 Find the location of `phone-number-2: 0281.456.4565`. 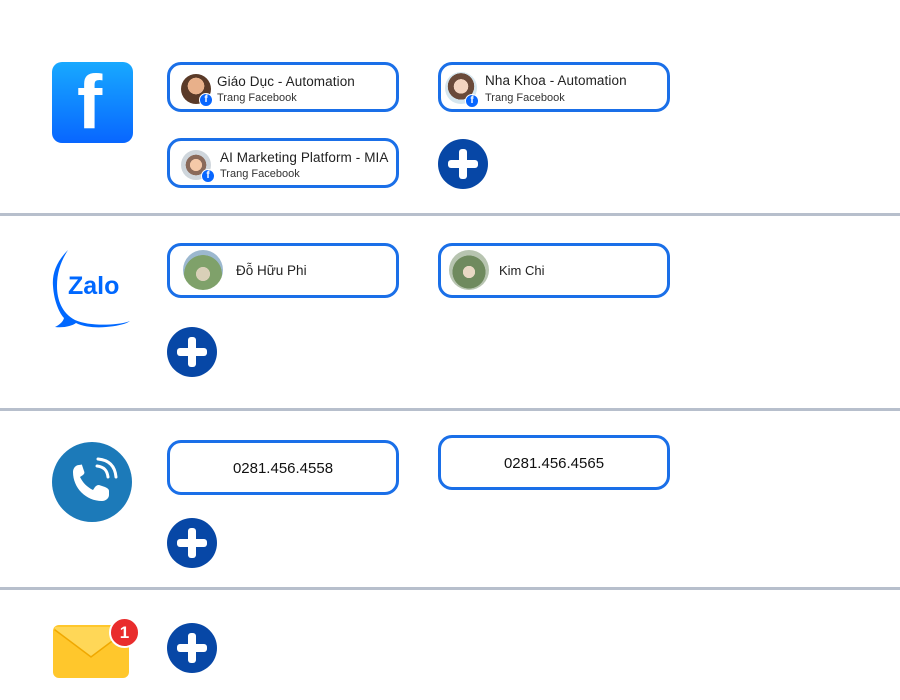

phone-number-2: 0281.456.4565 is located at coordinates (554, 462).